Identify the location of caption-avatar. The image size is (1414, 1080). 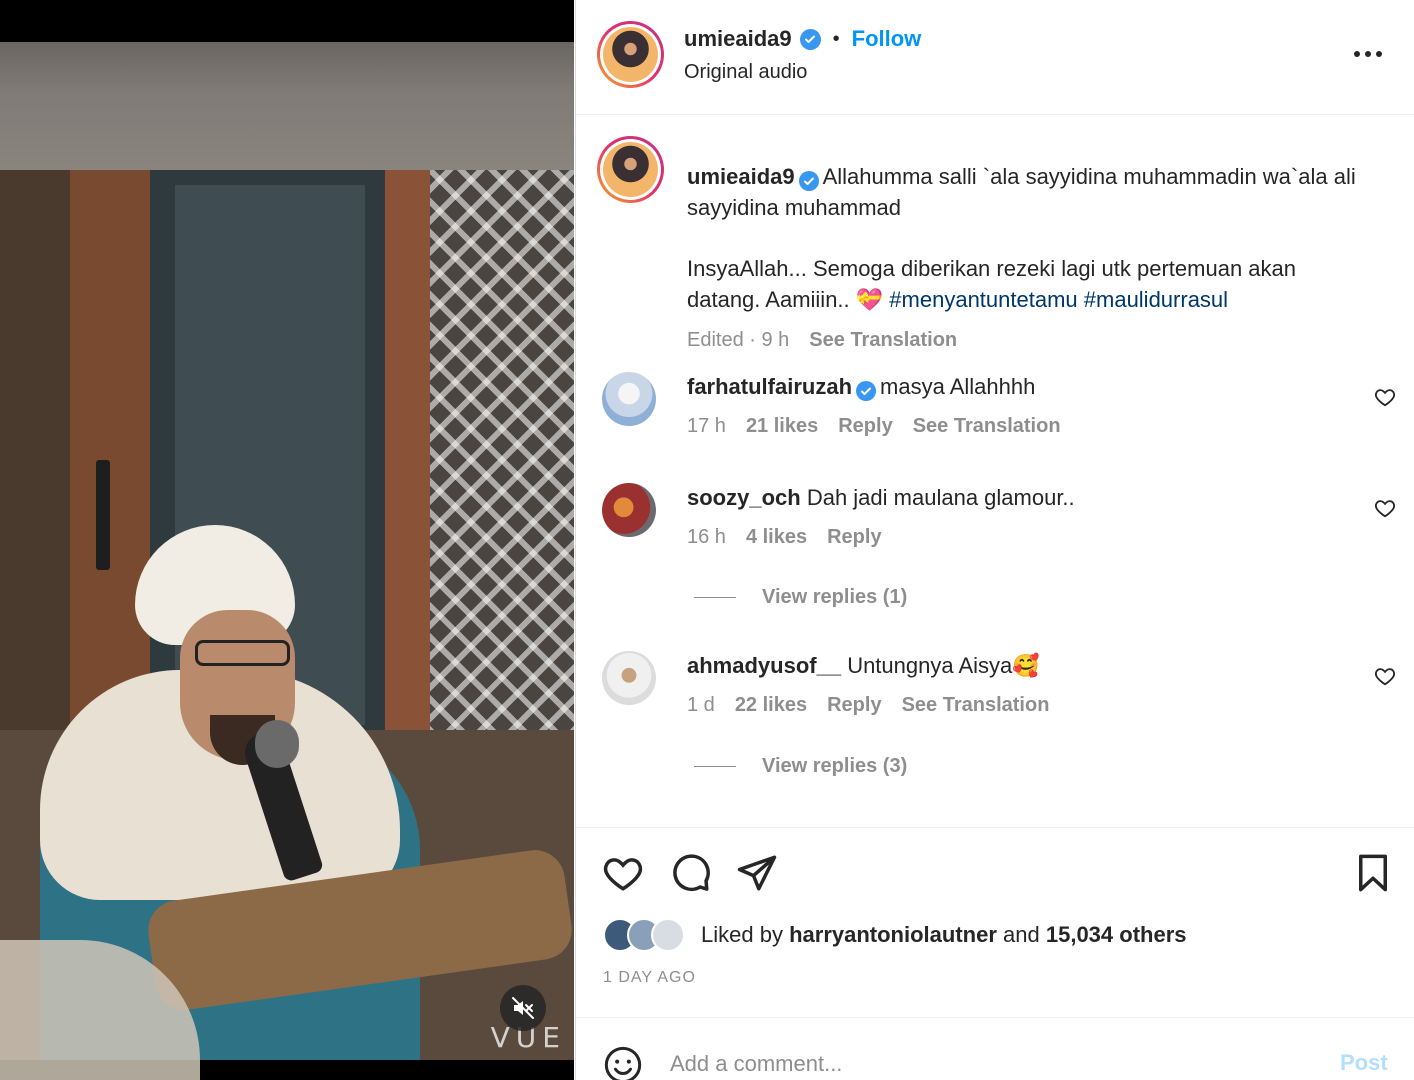
(630, 169).